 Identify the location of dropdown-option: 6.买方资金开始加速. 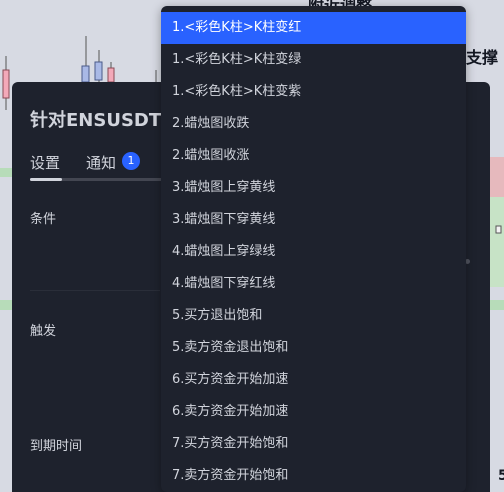
(313, 380).